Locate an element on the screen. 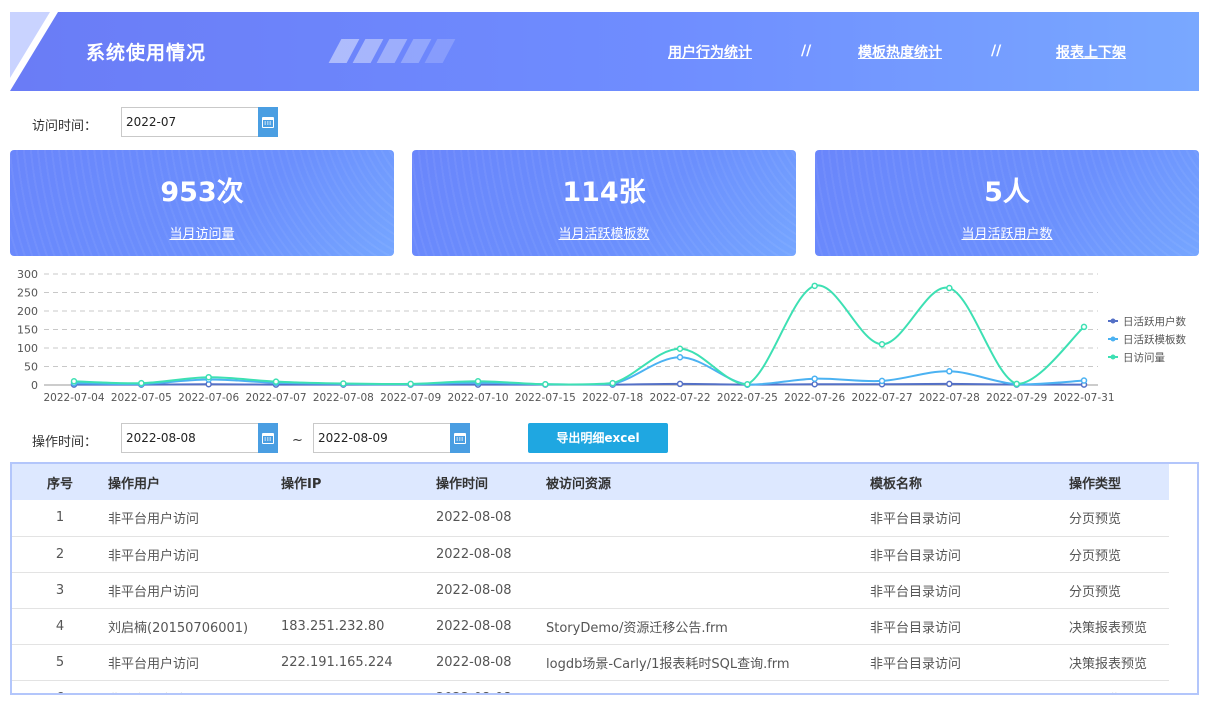 This screenshot has height=709, width=1209. end-calendar-button is located at coordinates (460, 438).